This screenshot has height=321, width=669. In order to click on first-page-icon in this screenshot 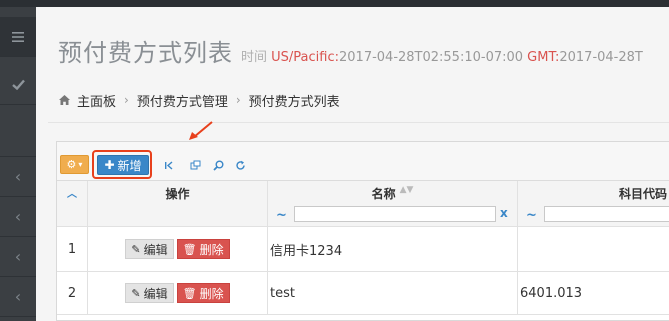, I will do `click(169, 165)`.